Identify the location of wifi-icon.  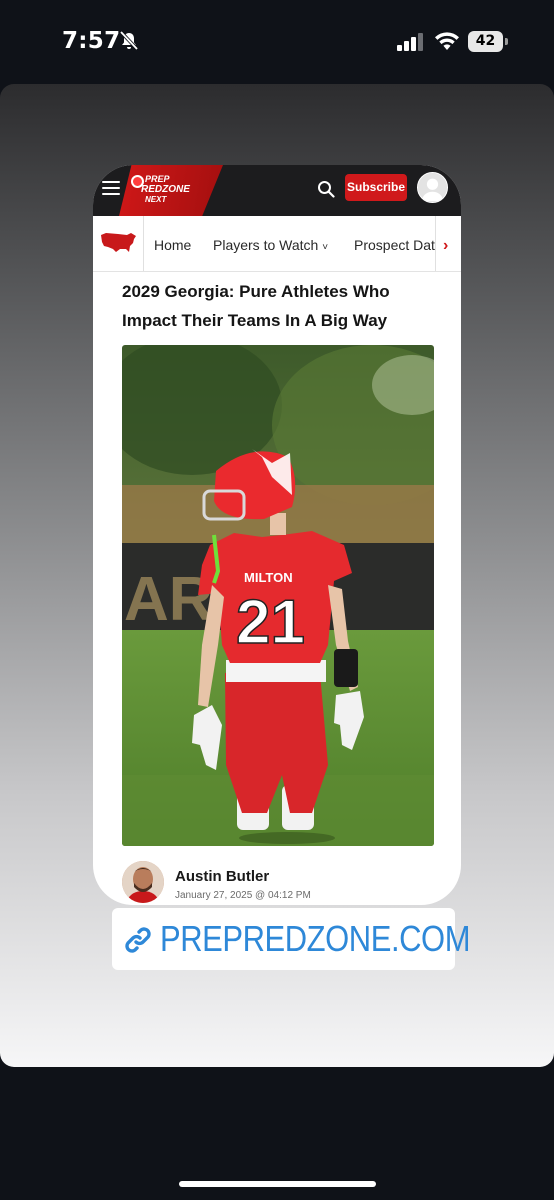
(447, 41).